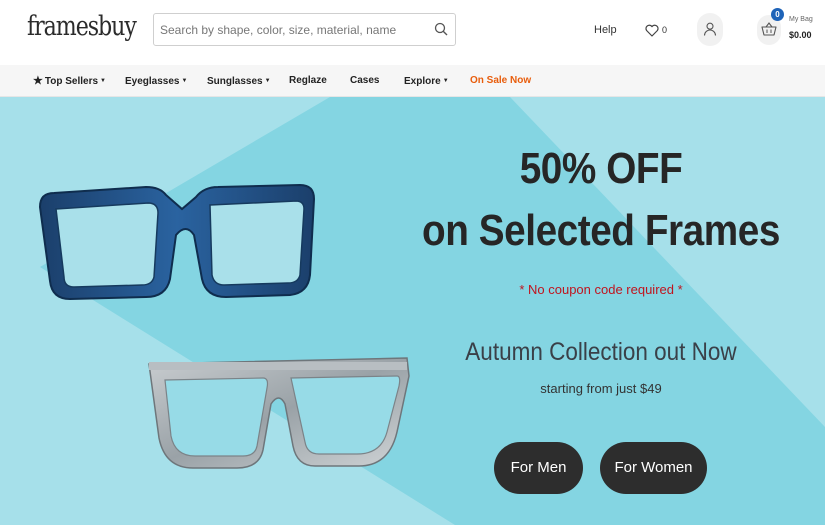 The image size is (825, 525). I want to click on wishlist-button: 0, so click(656, 30).